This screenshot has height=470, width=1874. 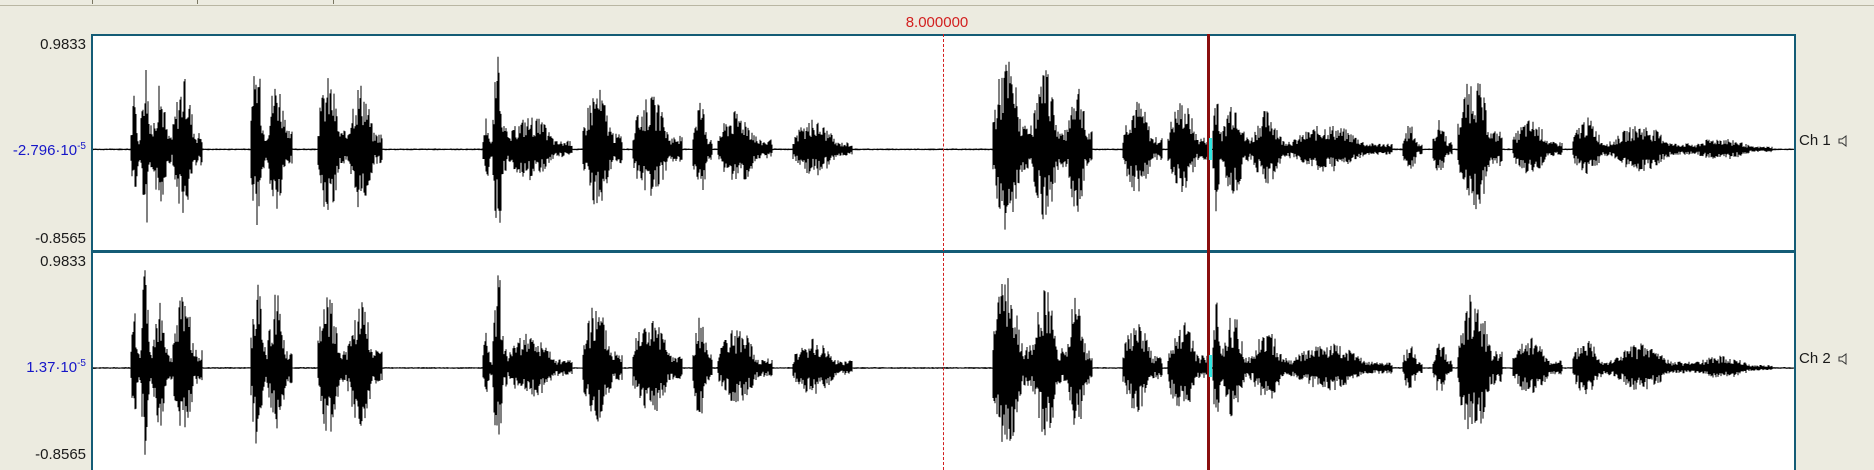 What do you see at coordinates (56, 367) in the screenshot?
I see `ch2-mid-amplitude-label: 1.37·10-5` at bounding box center [56, 367].